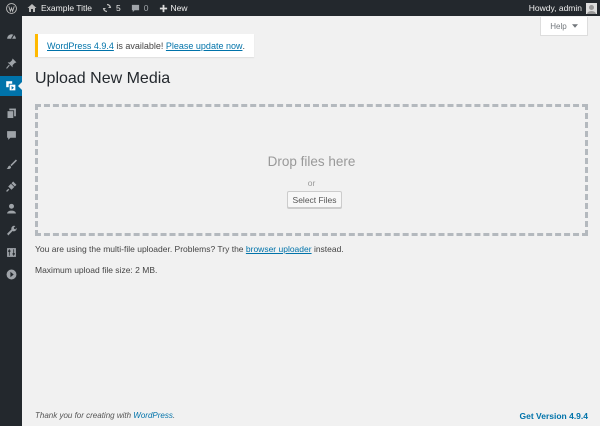  I want to click on comments-count: 0, so click(146, 8).